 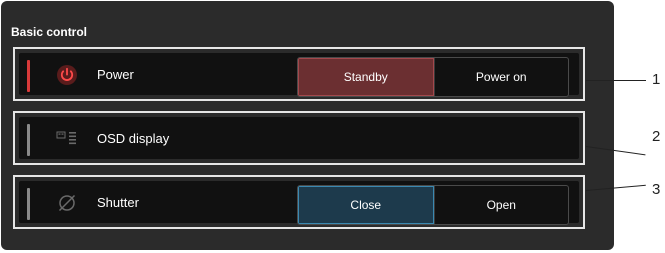 What do you see at coordinates (656, 79) in the screenshot?
I see `callout-number-1: 1` at bounding box center [656, 79].